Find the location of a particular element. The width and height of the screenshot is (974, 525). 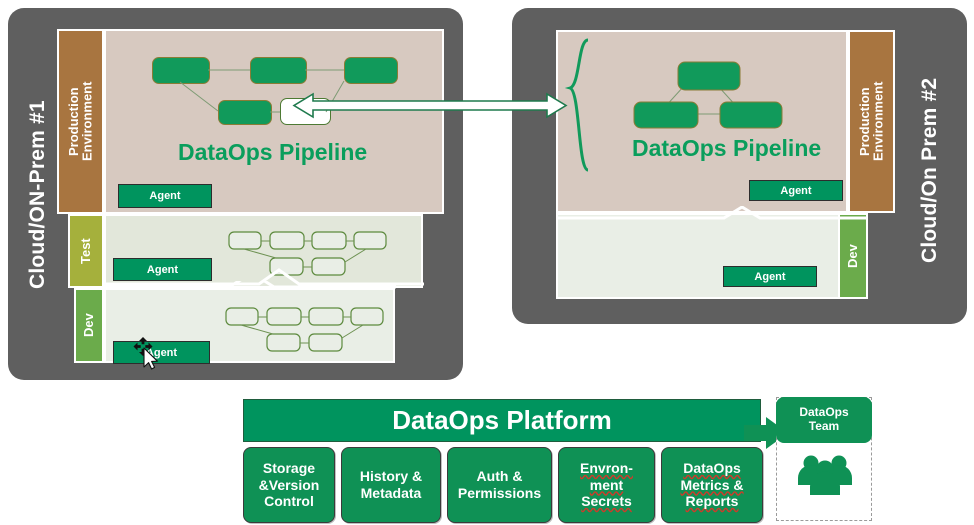

agent-button-dev: Agent is located at coordinates (161, 352).